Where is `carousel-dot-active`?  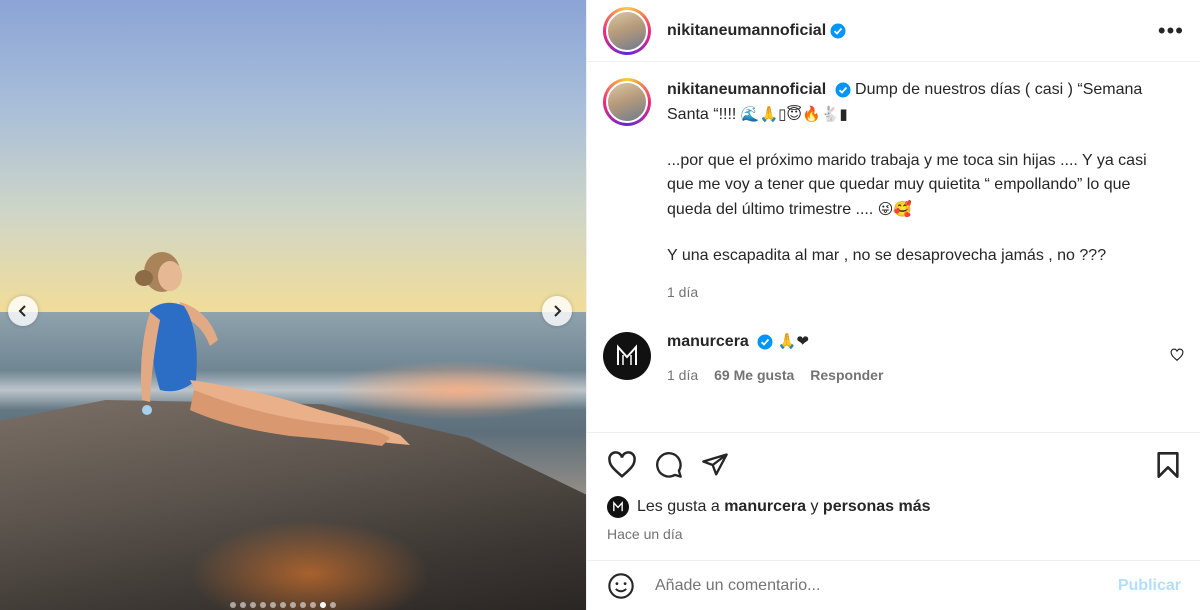 carousel-dot-active is located at coordinates (323, 605).